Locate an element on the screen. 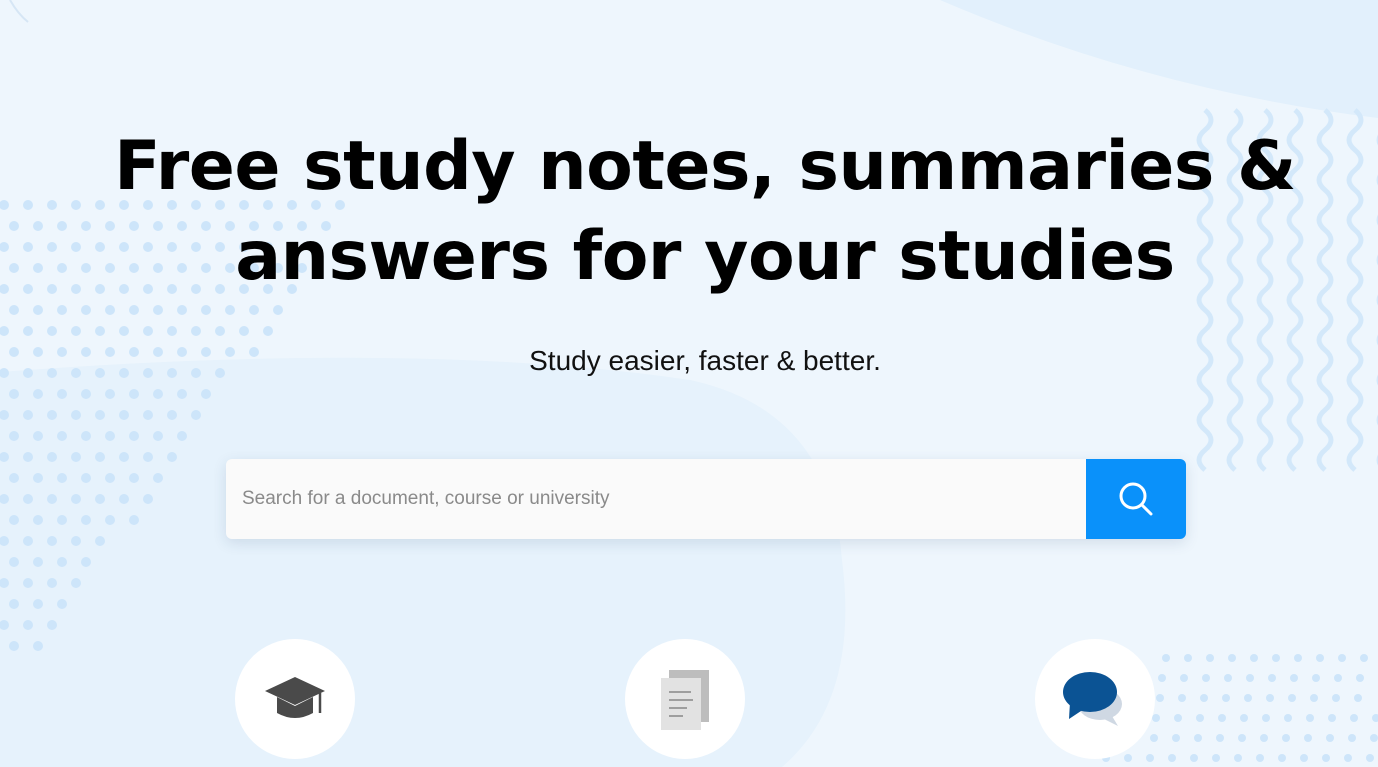  page-title-line-1: Free study notes, summaries & is located at coordinates (705, 166).